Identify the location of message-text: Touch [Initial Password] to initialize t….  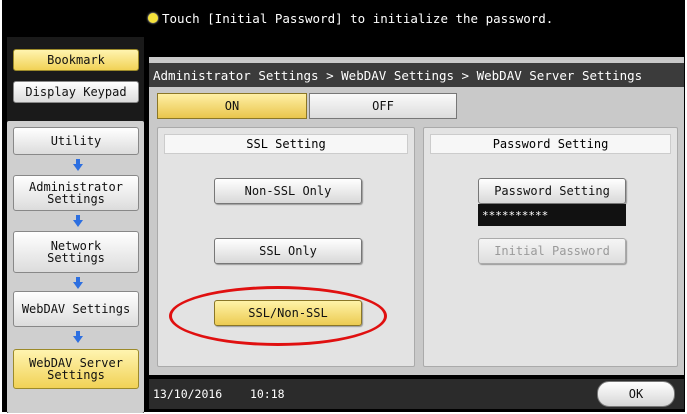
(358, 18).